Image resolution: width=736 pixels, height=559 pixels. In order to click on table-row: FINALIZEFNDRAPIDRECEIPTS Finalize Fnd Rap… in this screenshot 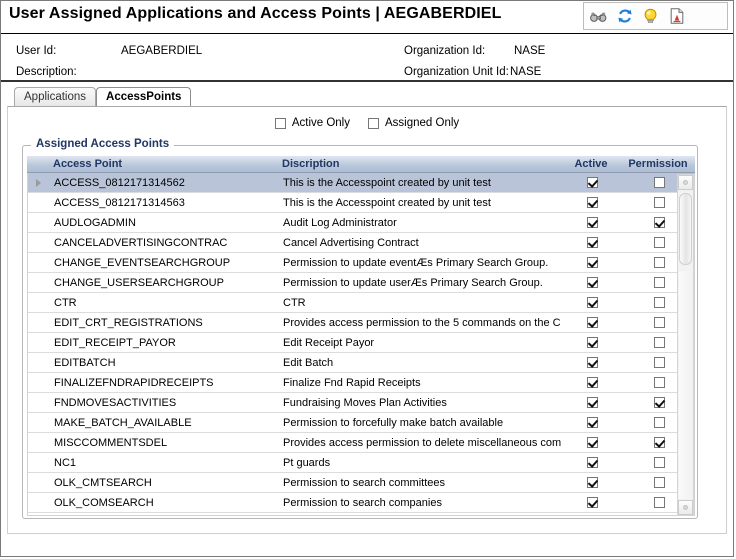, I will do `click(361, 383)`.